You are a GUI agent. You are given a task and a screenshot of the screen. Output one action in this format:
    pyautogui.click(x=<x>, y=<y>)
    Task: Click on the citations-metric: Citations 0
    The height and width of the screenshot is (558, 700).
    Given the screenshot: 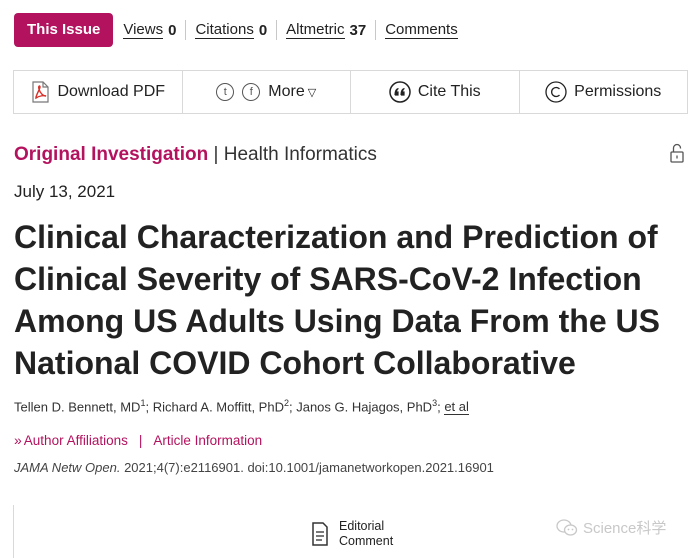 What is the action you would take?
    pyautogui.click(x=231, y=30)
    